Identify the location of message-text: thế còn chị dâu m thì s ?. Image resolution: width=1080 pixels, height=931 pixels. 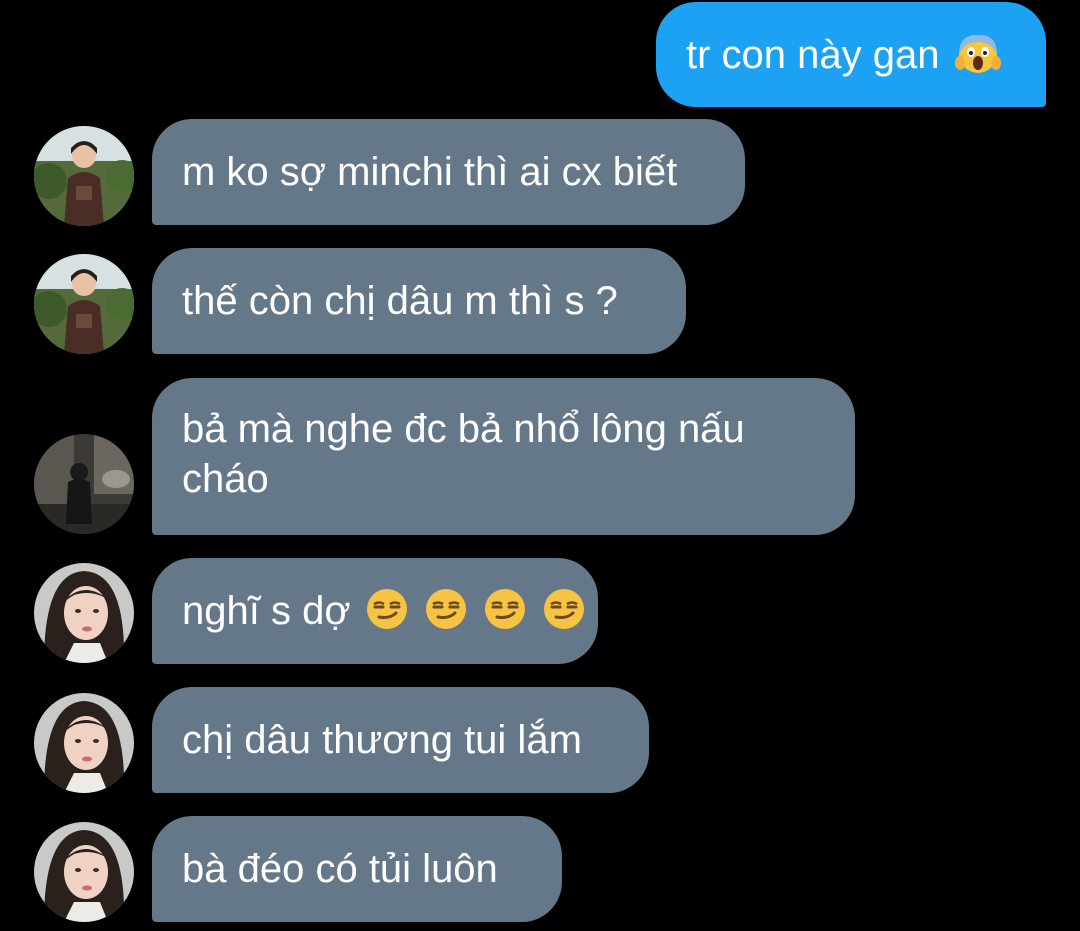
(400, 301).